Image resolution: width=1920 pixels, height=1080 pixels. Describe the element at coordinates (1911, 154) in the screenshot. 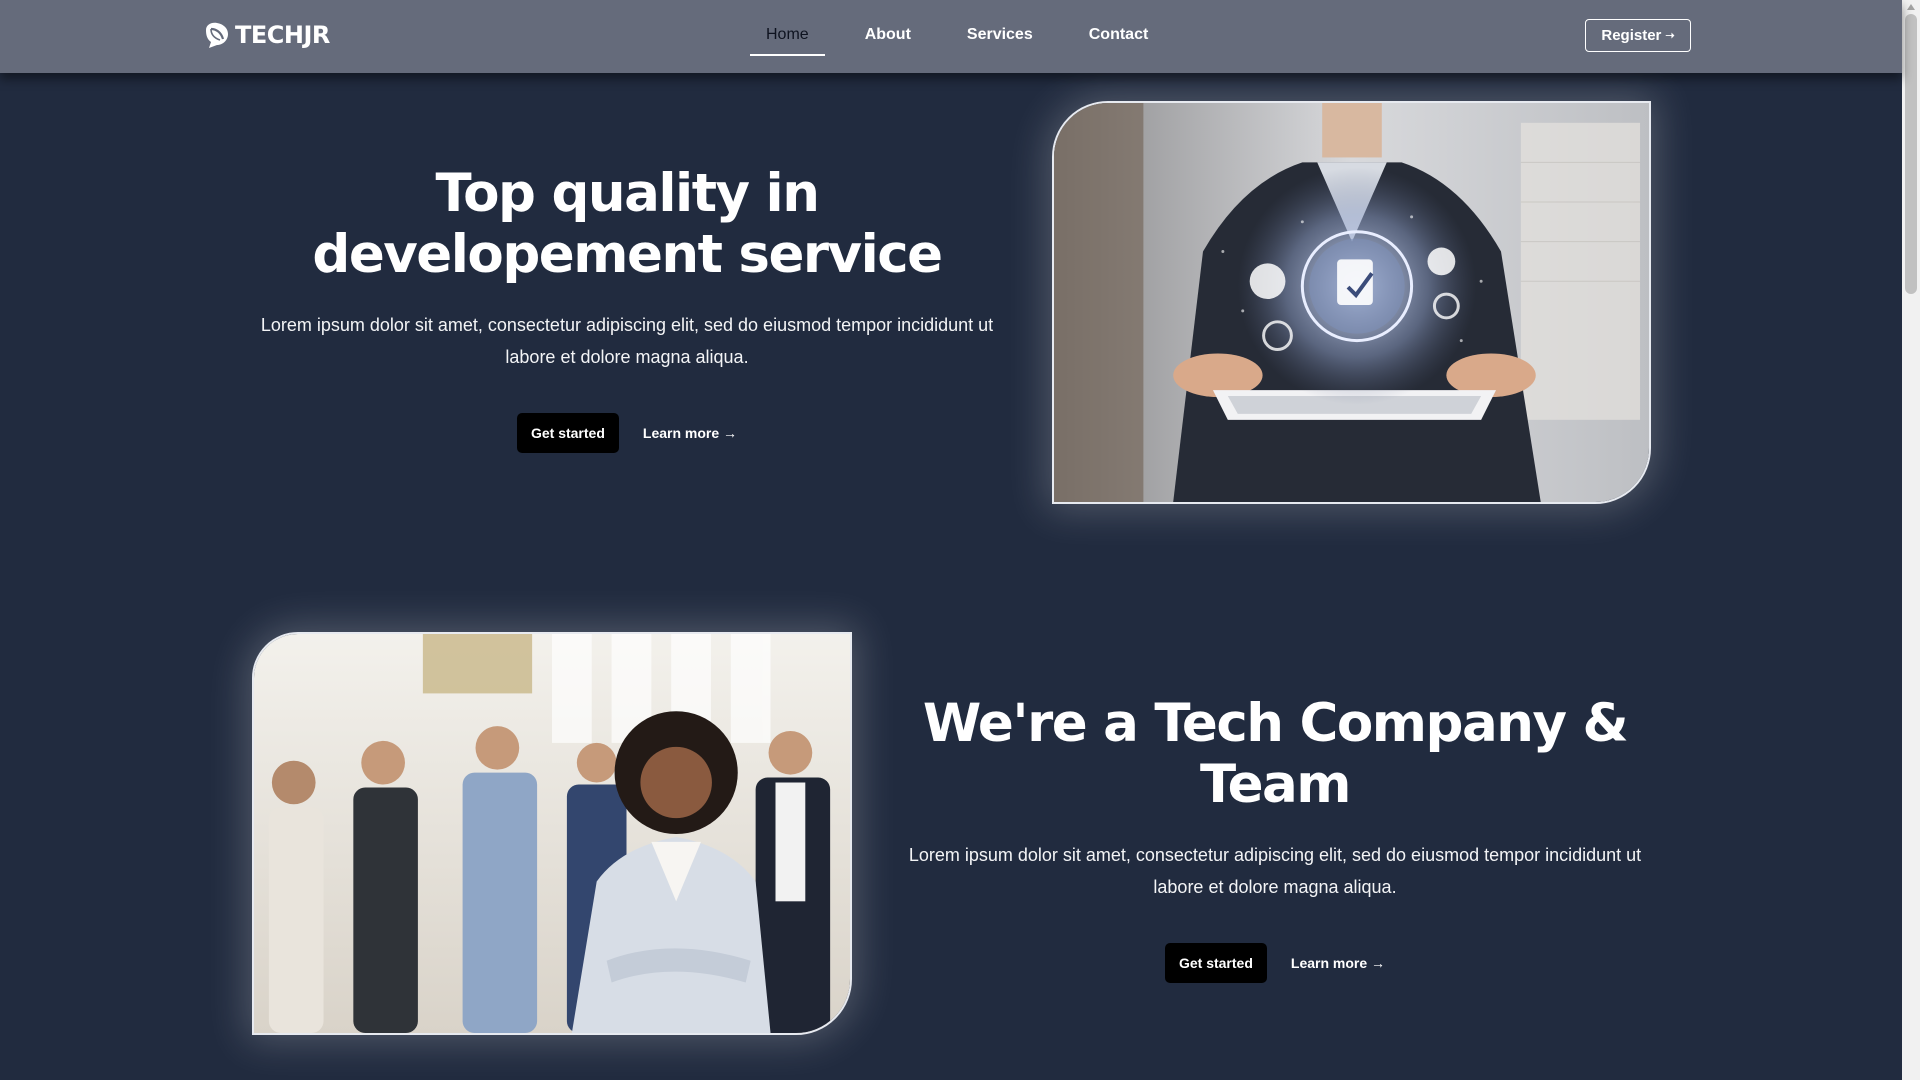

I see `scrollbar-thumb` at that location.